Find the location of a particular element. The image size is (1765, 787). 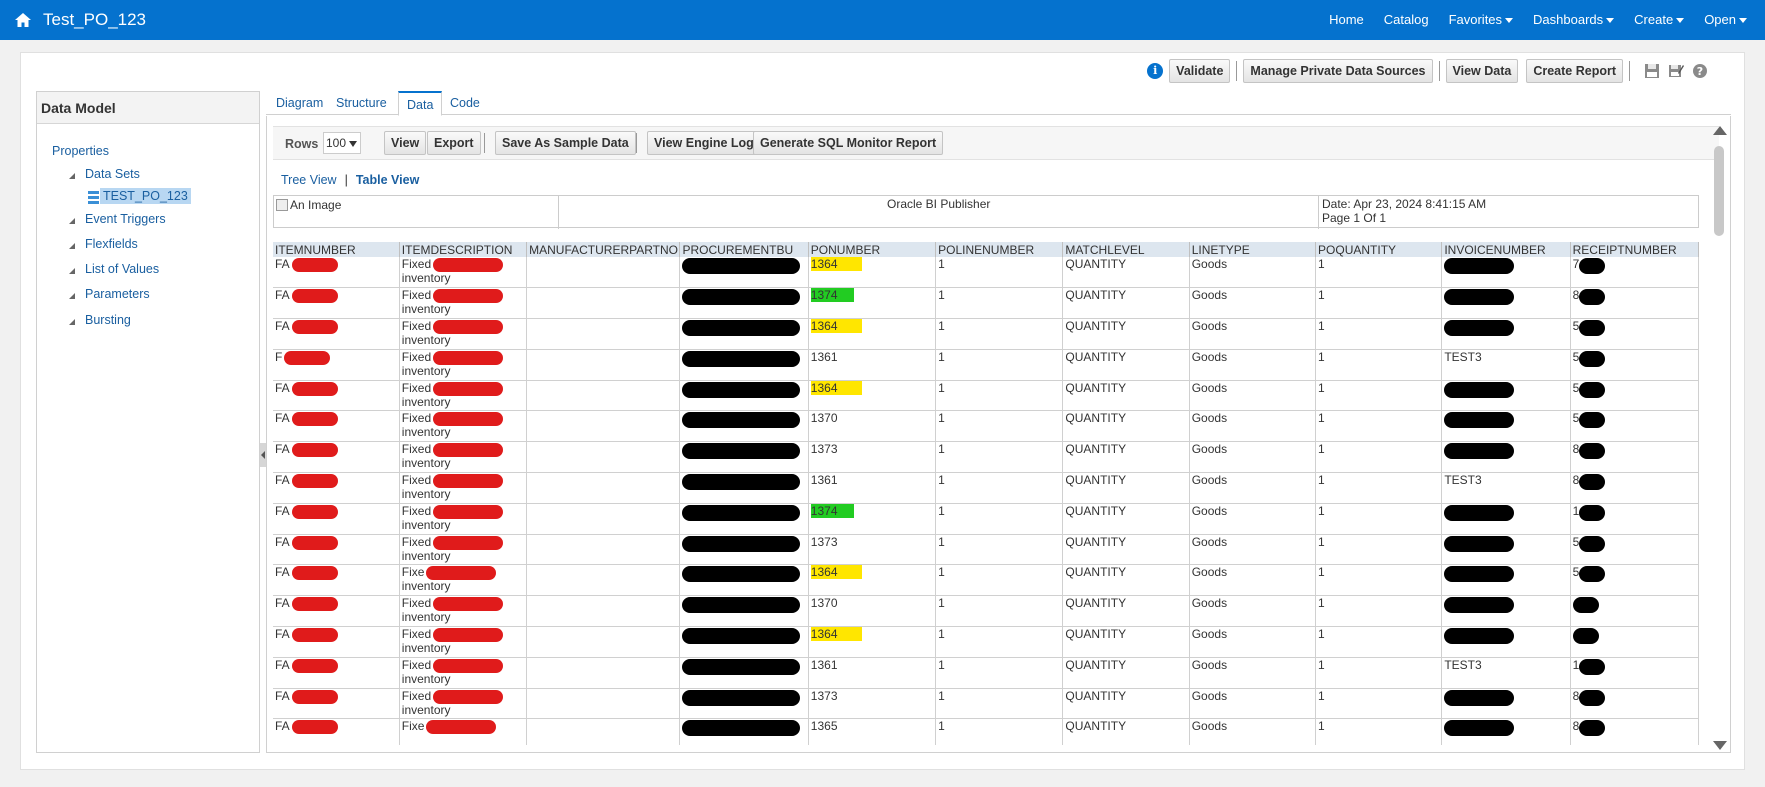

cell-itemnumber: FA is located at coordinates (336, 426).